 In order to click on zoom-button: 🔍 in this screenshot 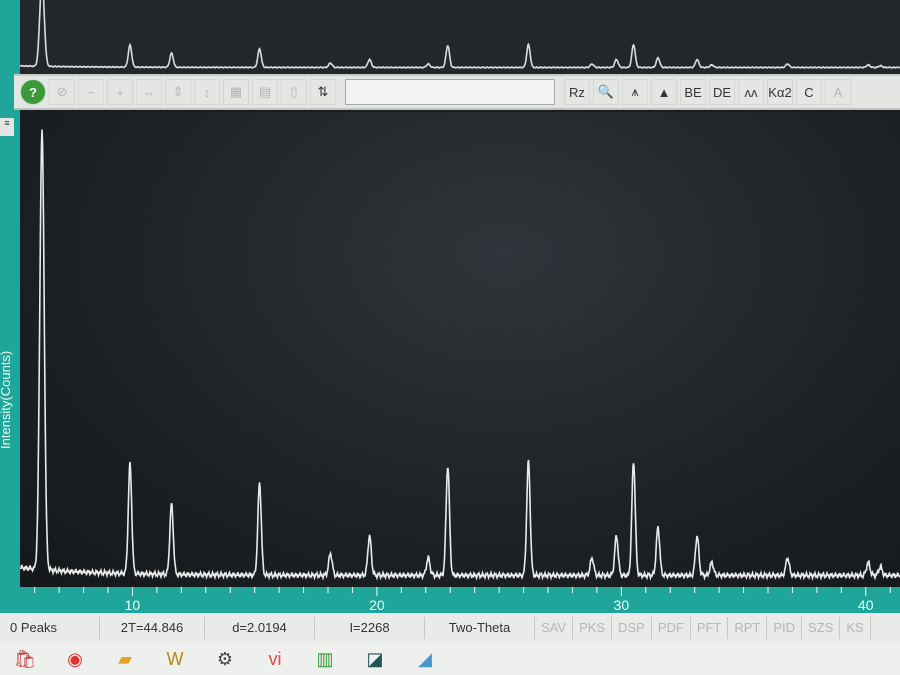, I will do `click(606, 92)`.